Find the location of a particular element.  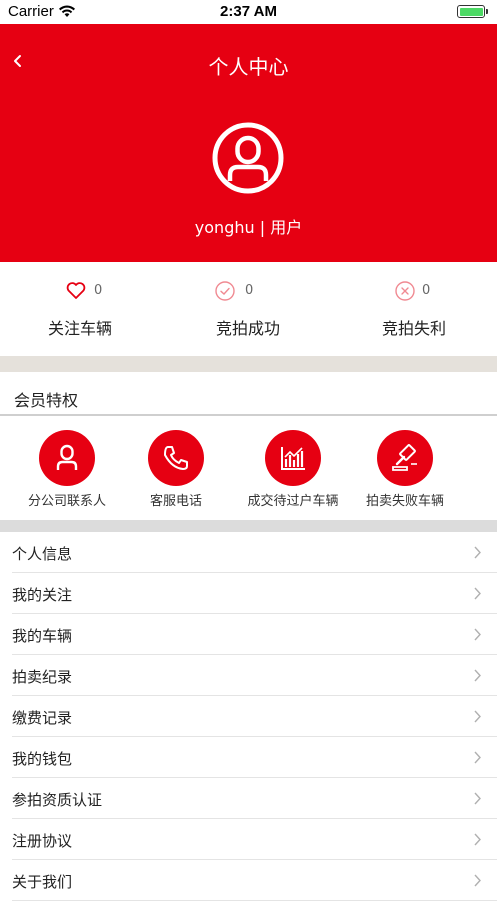

menu-item-label: 拍卖纪录 is located at coordinates (42, 677).